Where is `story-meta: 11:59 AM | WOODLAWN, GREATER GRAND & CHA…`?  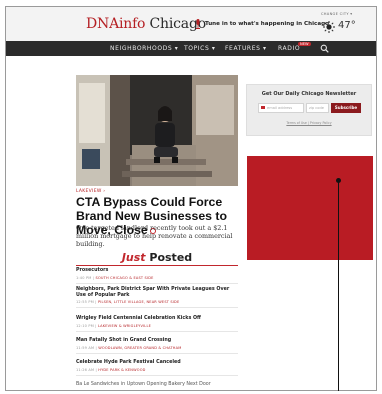 story-meta: 11:59 AM | WOODLAWN, GREATER GRAND & CHA… is located at coordinates (129, 347).